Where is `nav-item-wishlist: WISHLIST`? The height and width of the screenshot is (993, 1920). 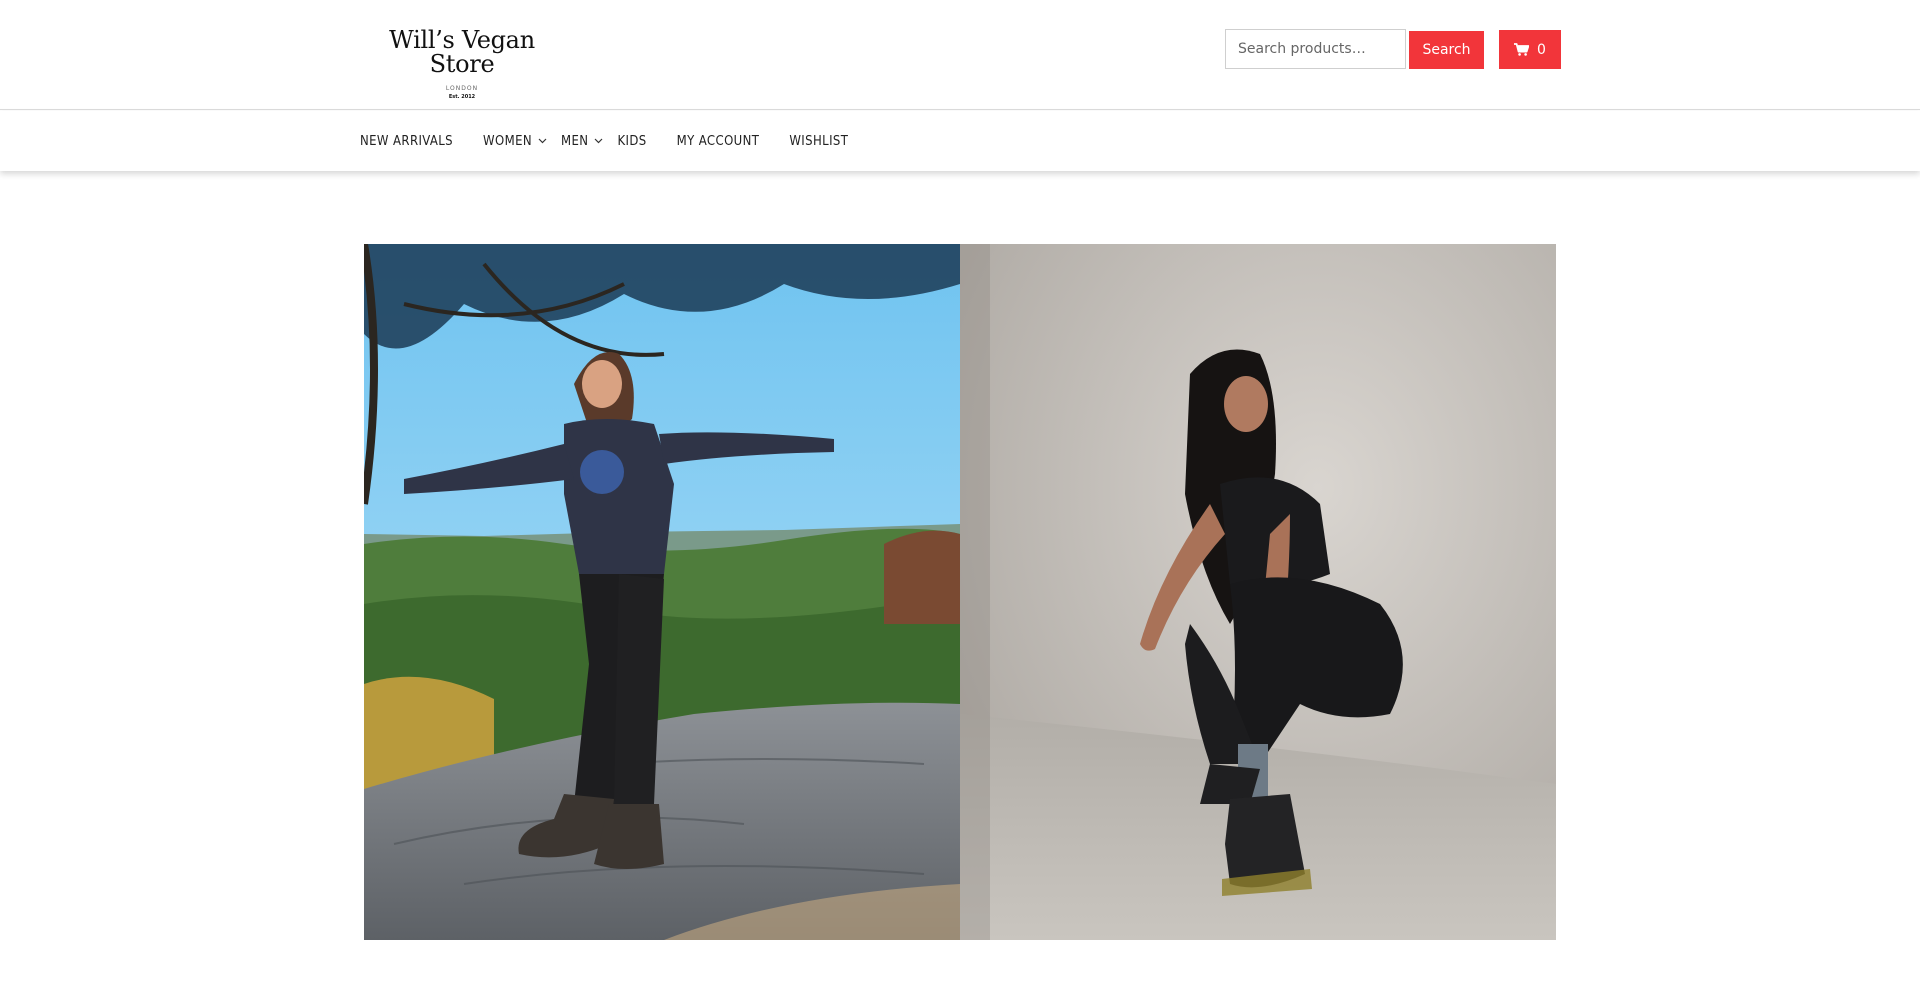 nav-item-wishlist: WISHLIST is located at coordinates (818, 141).